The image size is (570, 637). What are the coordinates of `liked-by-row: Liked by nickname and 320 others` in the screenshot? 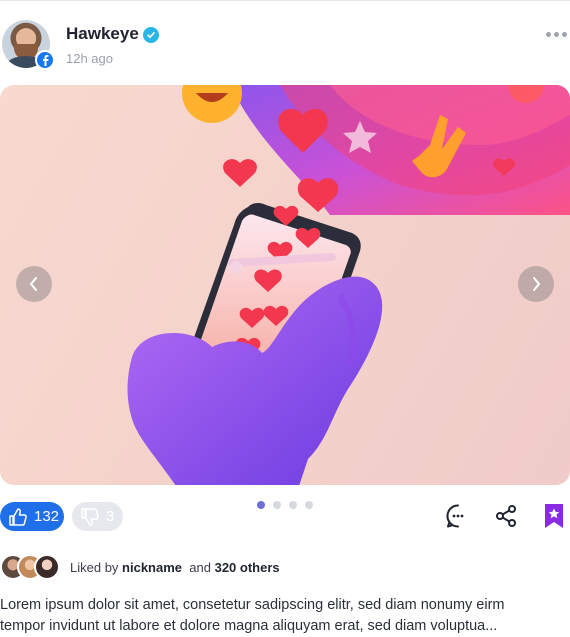 It's located at (285, 567).